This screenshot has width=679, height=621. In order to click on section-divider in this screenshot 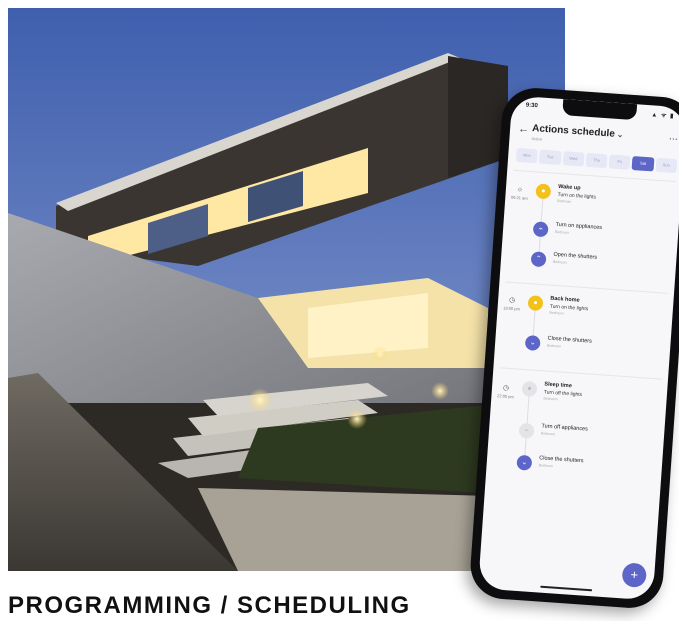, I will do `click(594, 176)`.